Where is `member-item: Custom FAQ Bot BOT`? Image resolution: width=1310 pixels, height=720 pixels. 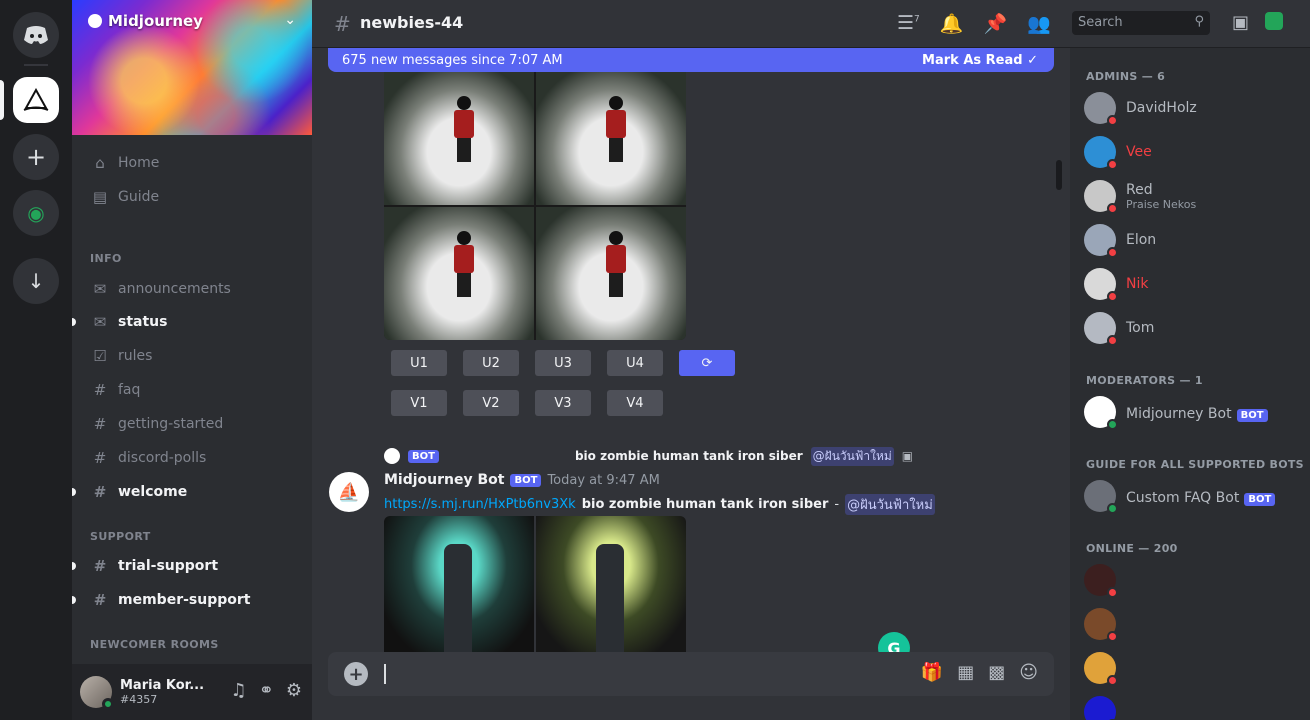 member-item: Custom FAQ Bot BOT is located at coordinates (1180, 496).